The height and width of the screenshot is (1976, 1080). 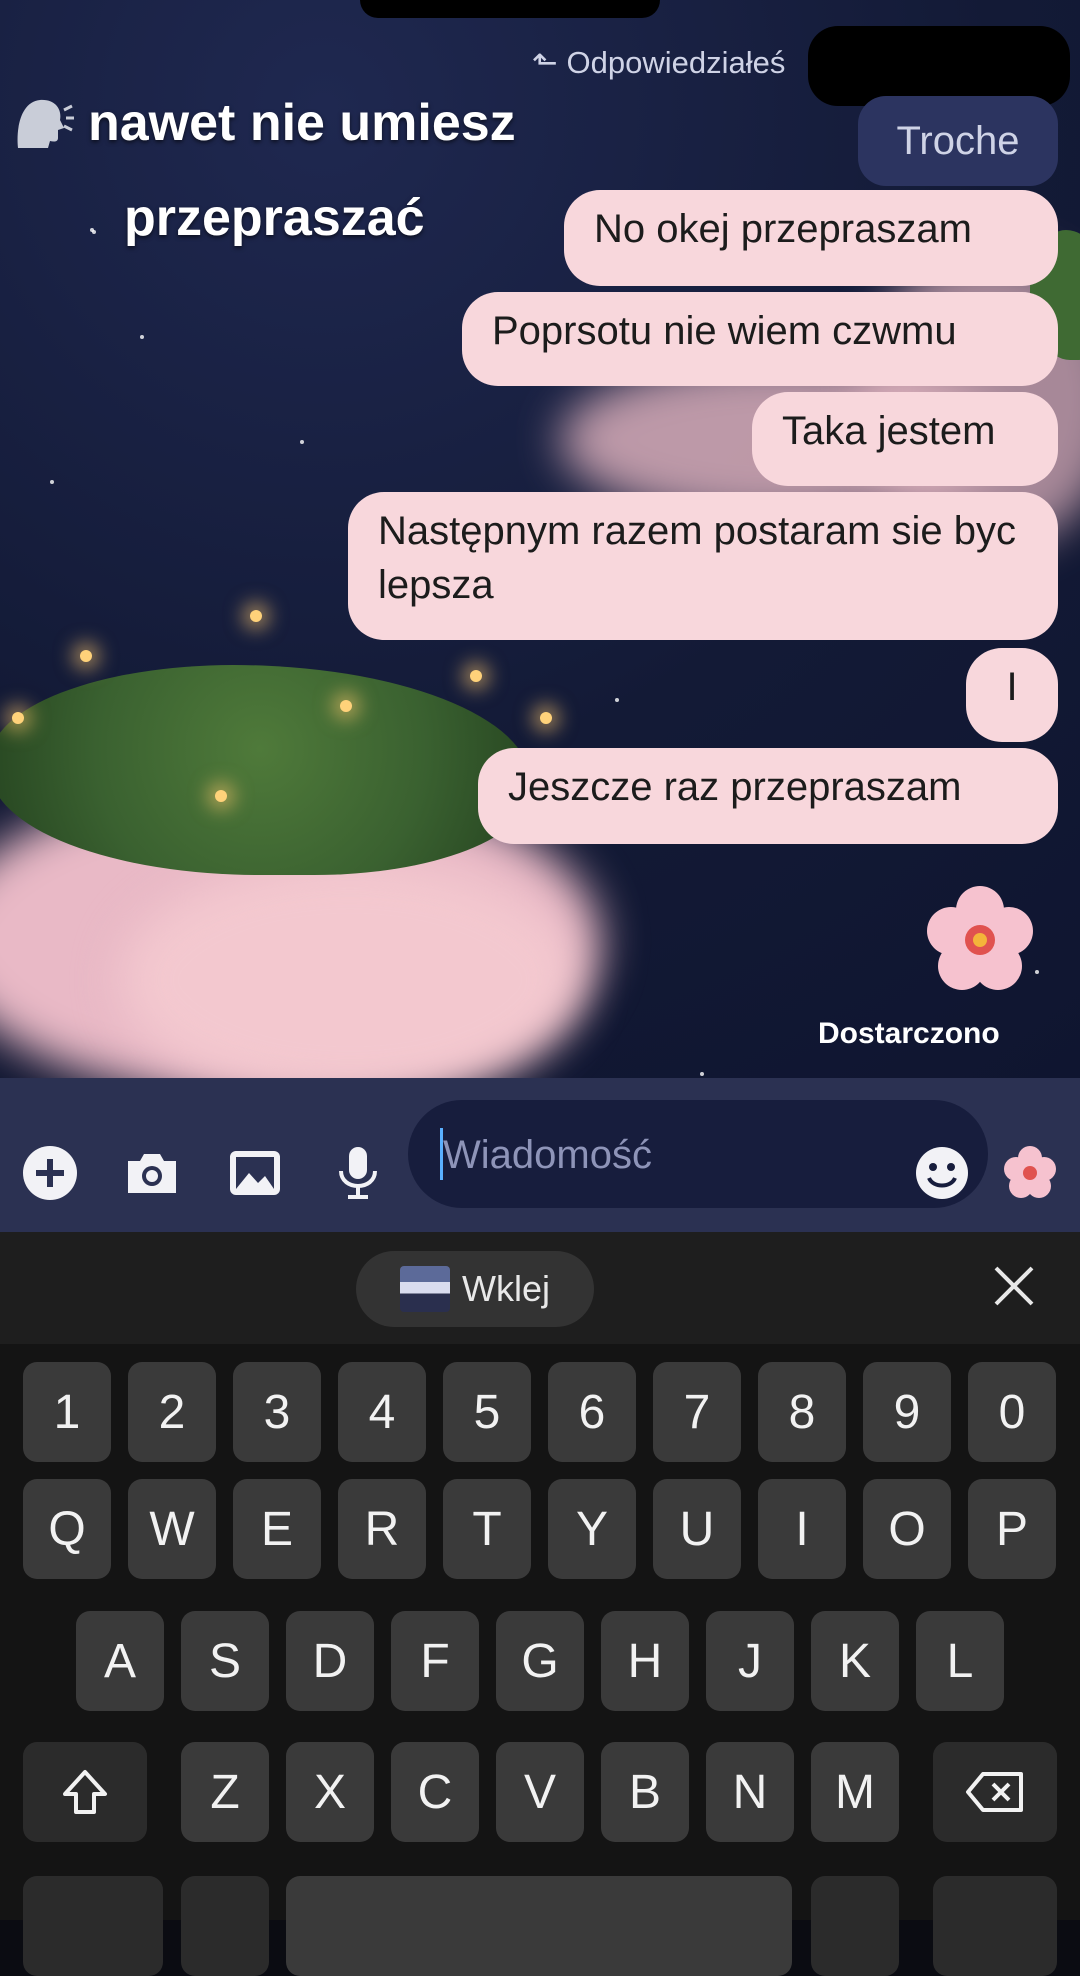 What do you see at coordinates (802, 1529) in the screenshot?
I see `key-i: I` at bounding box center [802, 1529].